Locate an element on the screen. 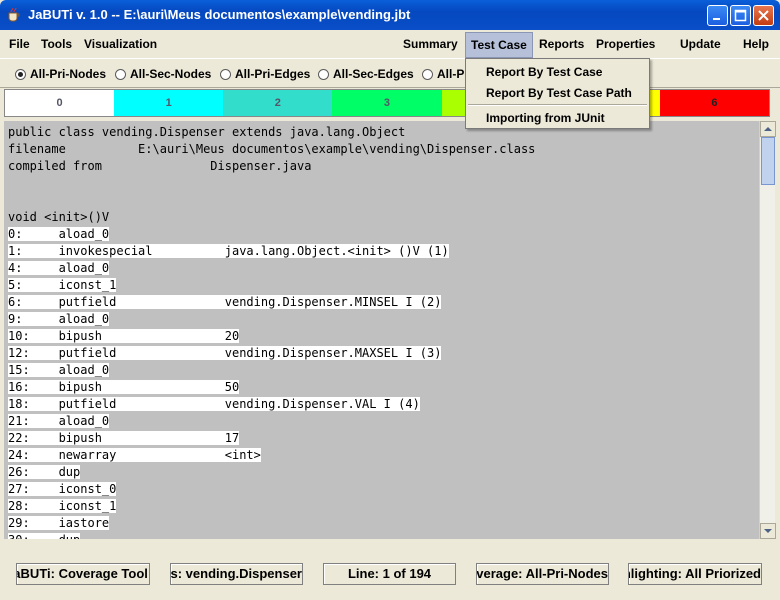 The width and height of the screenshot is (780, 600). bytecode-line-text: 10: bipush 20 is located at coordinates (124, 336).